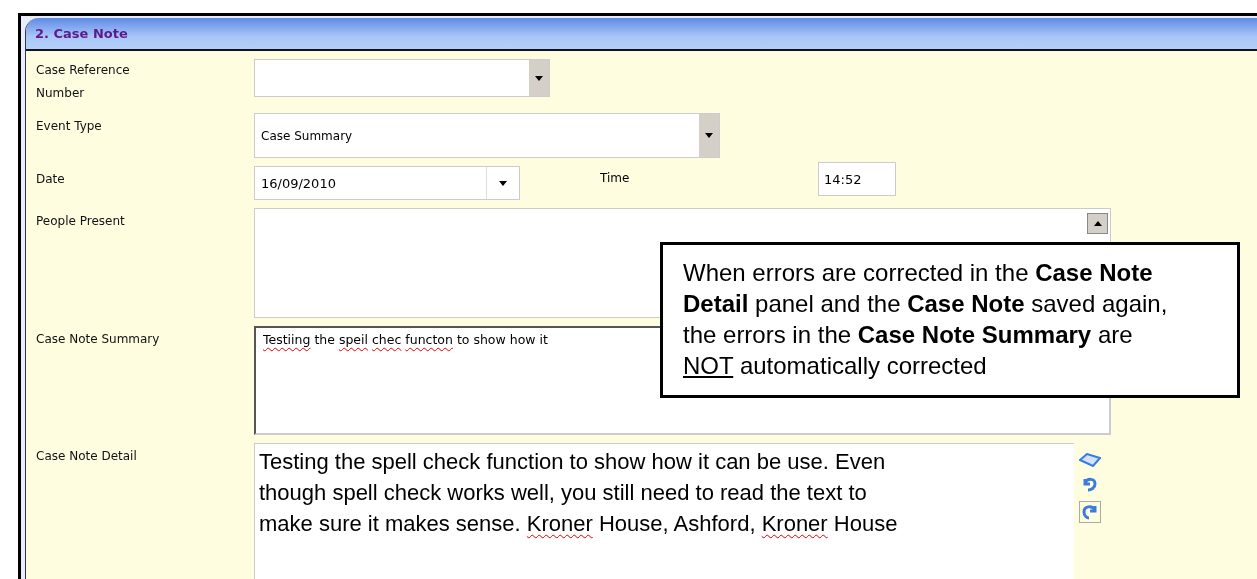 The width and height of the screenshot is (1257, 579). What do you see at coordinates (69, 126) in the screenshot?
I see `field-label: Event Type` at bounding box center [69, 126].